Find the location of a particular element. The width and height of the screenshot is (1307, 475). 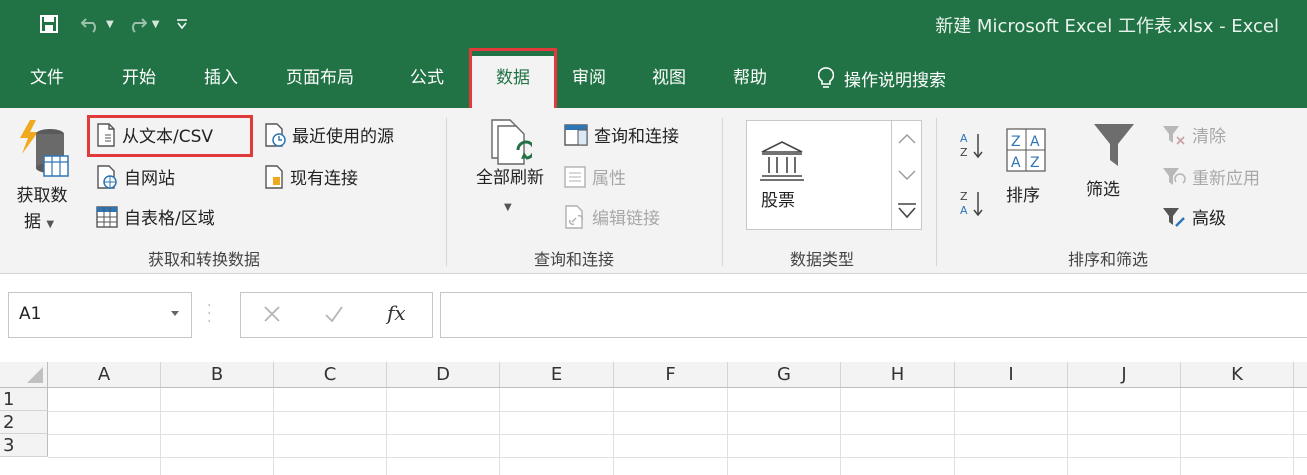

column-header: A is located at coordinates (104, 375).